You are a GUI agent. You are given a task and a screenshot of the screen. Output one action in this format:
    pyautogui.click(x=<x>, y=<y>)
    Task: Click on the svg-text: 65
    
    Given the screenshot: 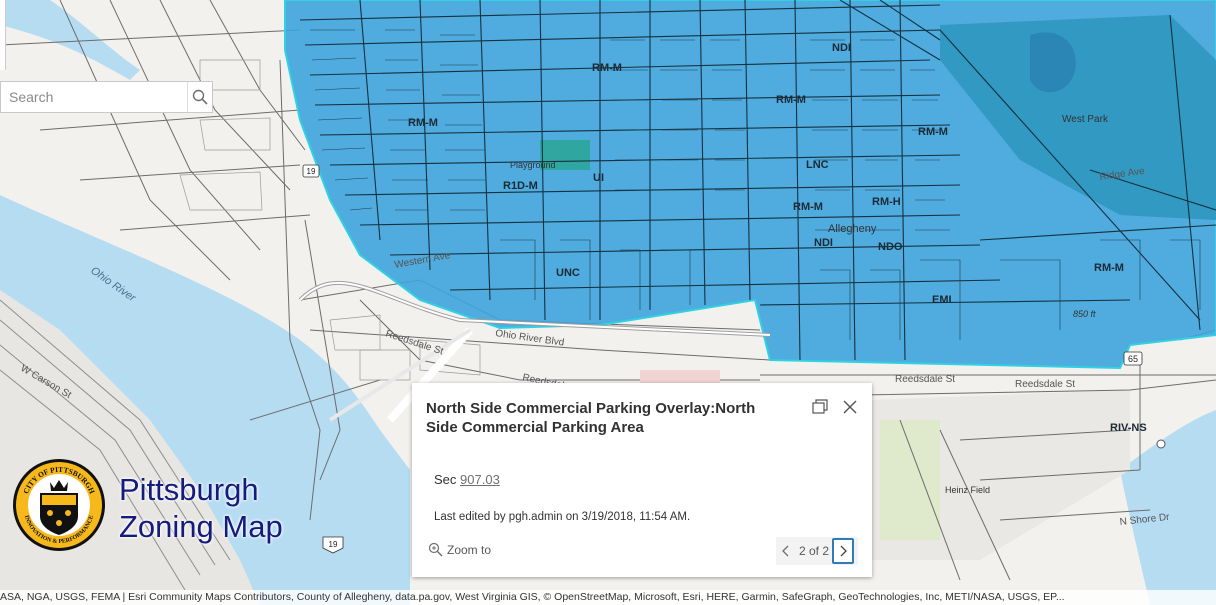 What is the action you would take?
    pyautogui.click(x=1133, y=359)
    